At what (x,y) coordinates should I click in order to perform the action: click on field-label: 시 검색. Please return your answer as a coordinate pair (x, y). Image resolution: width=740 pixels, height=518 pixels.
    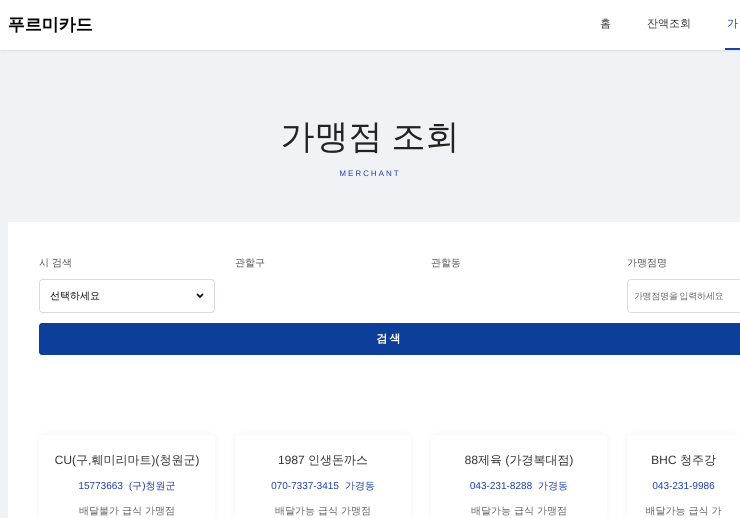
    Looking at the image, I should click on (56, 264).